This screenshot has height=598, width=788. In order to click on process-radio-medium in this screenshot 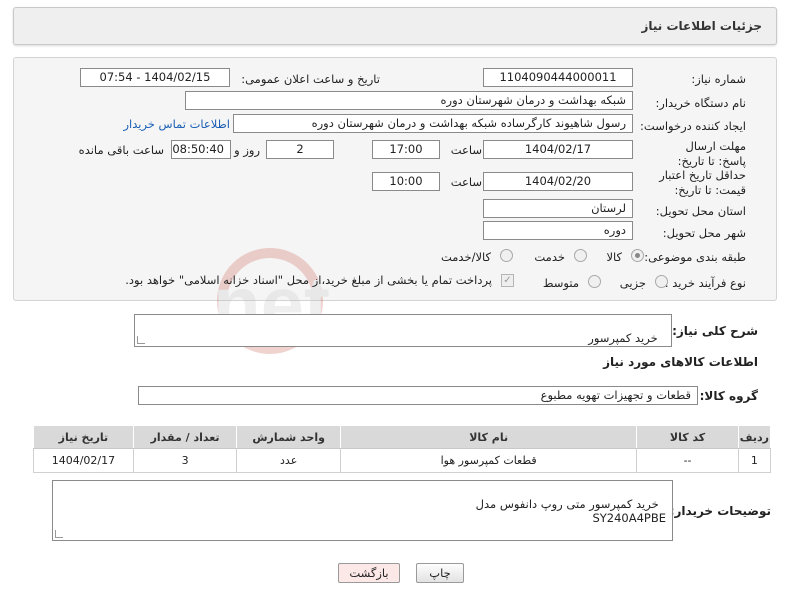, I will do `click(594, 281)`.